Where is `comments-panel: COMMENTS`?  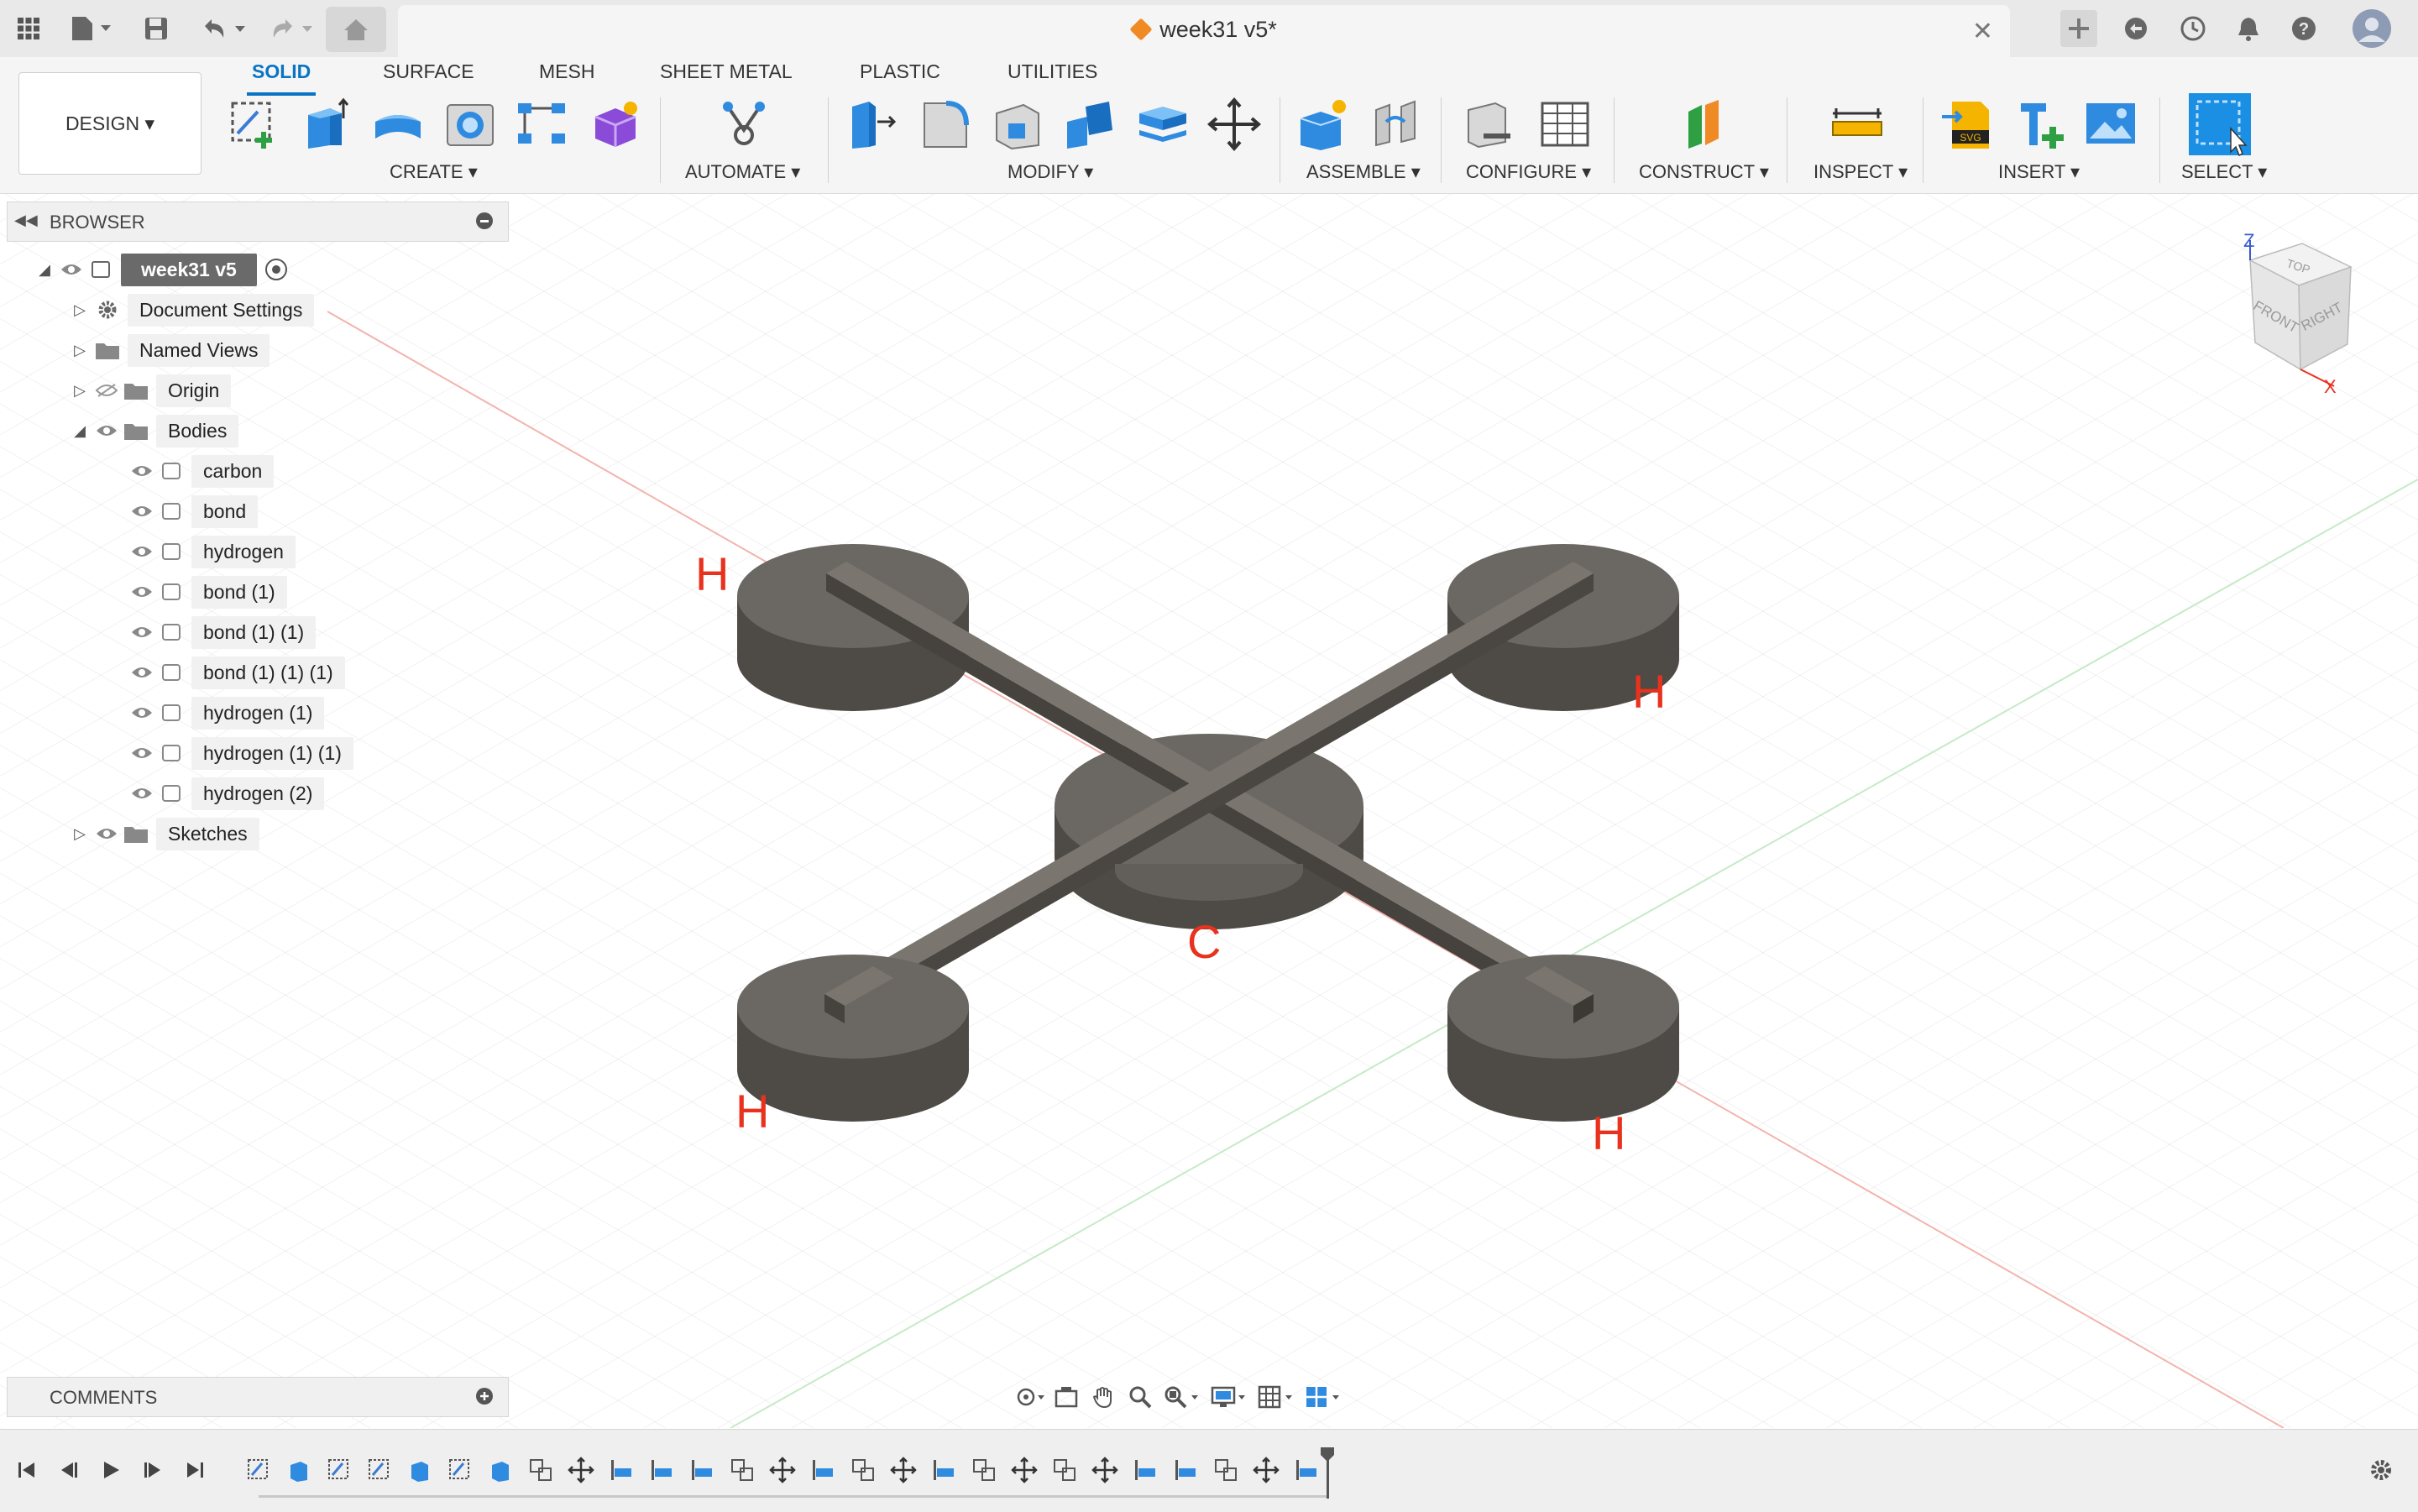 comments-panel: COMMENTS is located at coordinates (258, 1397).